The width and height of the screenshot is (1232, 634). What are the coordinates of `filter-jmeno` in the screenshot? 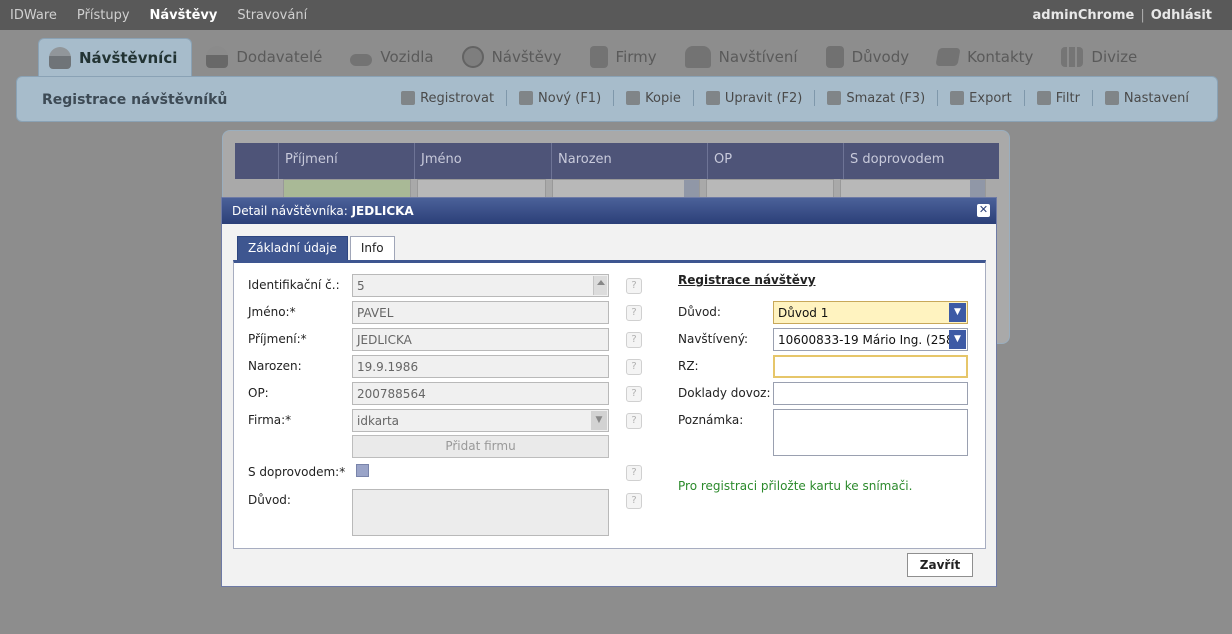 It's located at (481, 189).